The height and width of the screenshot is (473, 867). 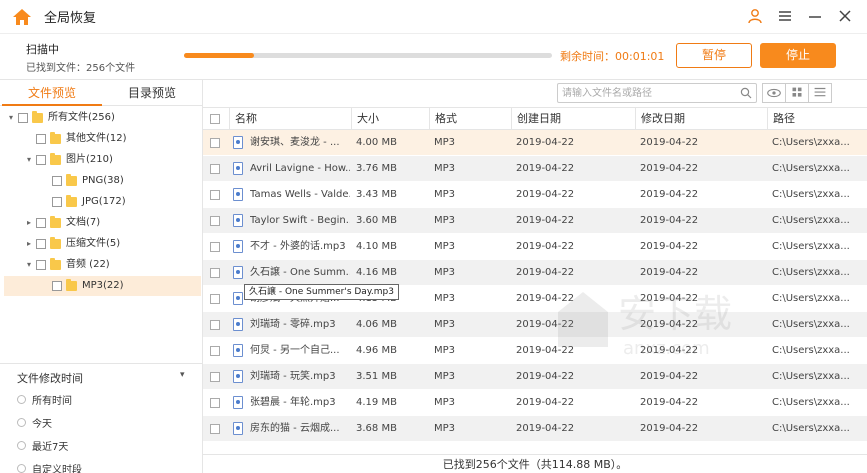 What do you see at coordinates (797, 93) in the screenshot?
I see `grid-view-button` at bounding box center [797, 93].